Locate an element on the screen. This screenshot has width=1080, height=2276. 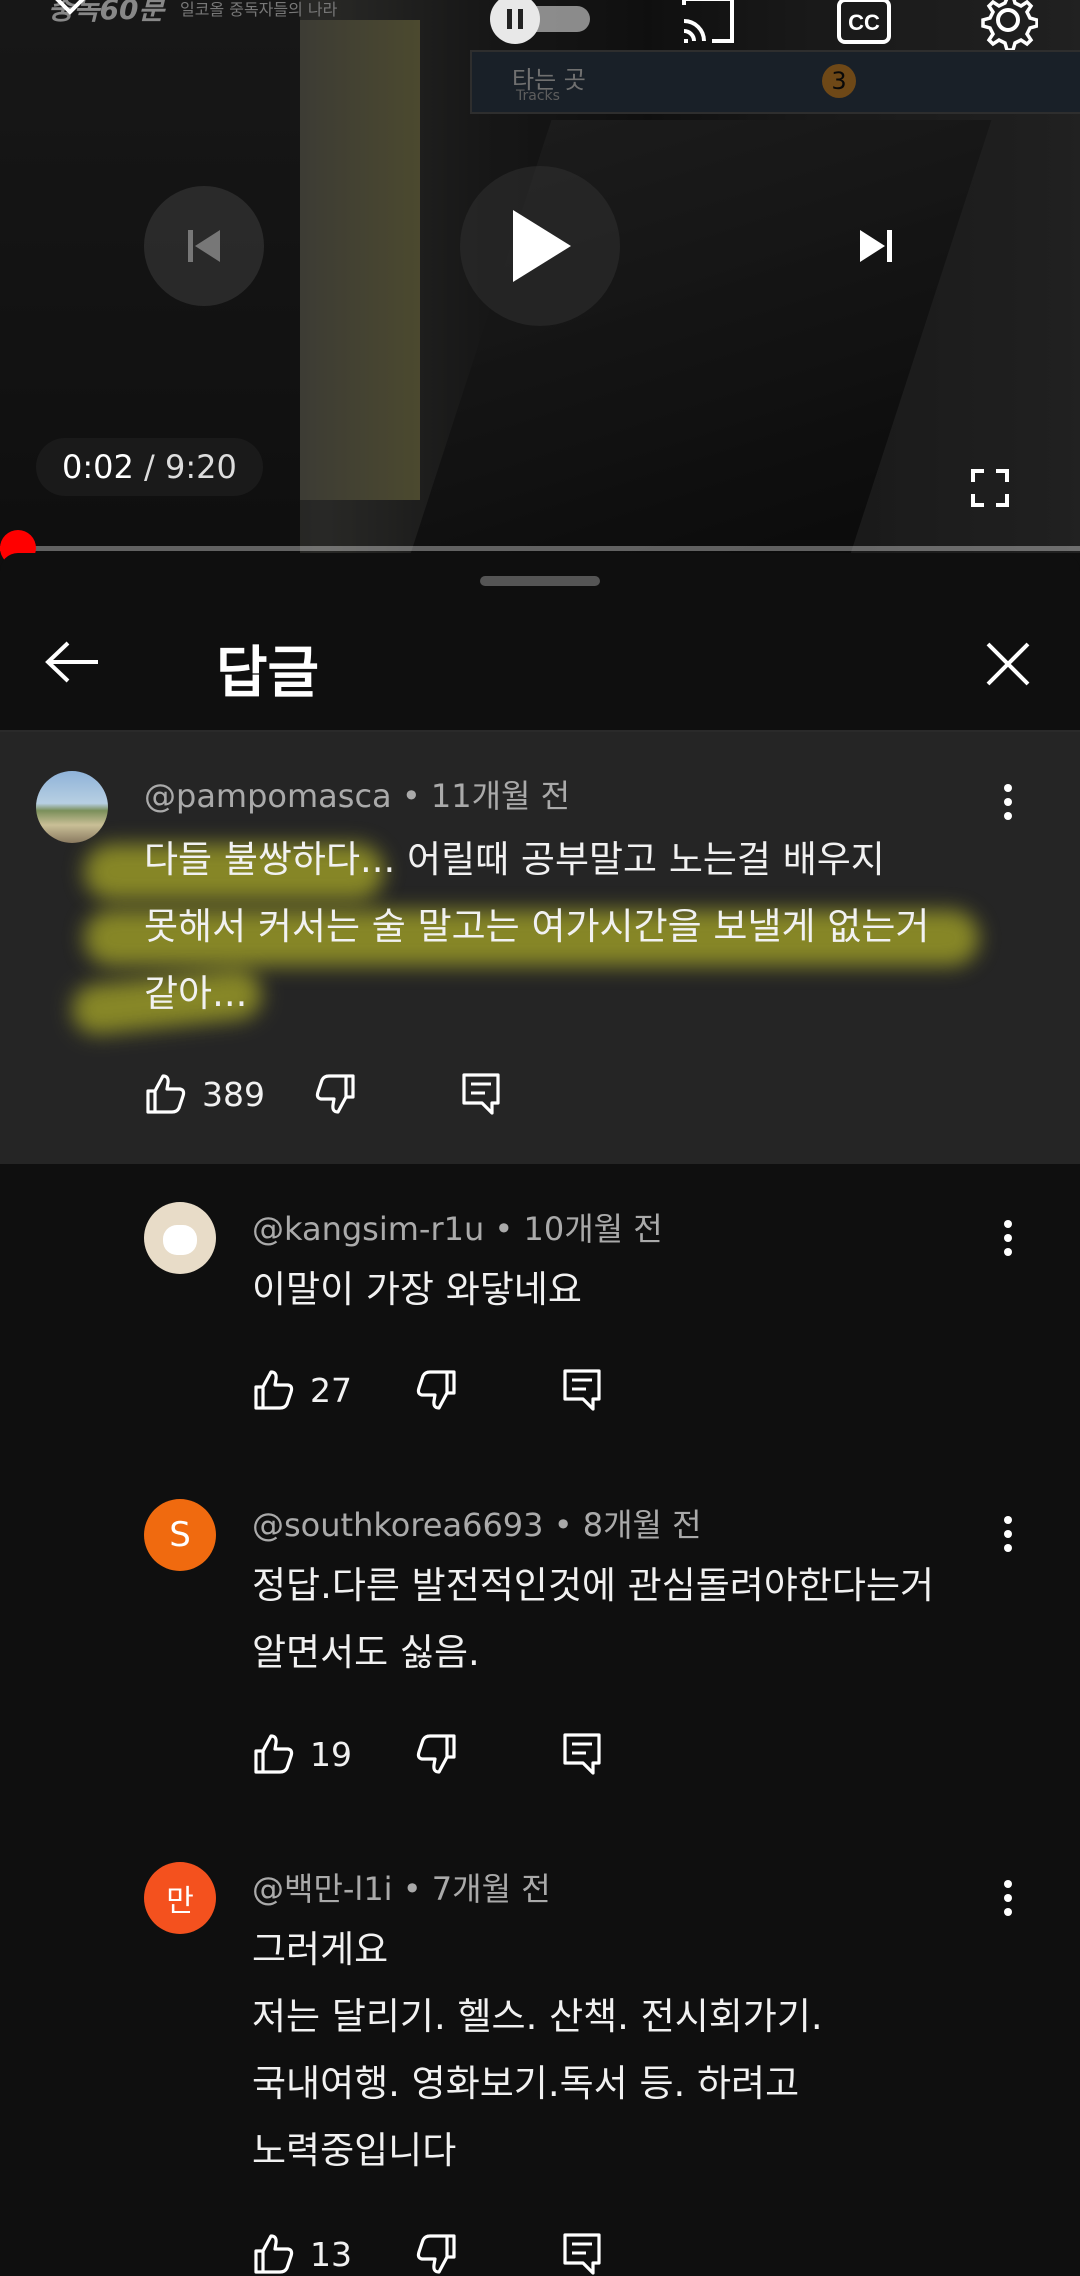
like-button: 19 is located at coordinates (302, 1754).